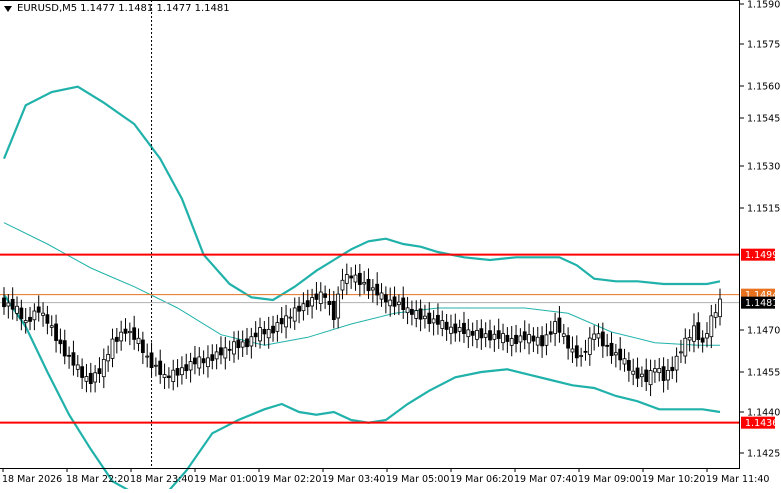 The height and width of the screenshot is (493, 781). What do you see at coordinates (763, 87) in the screenshot?
I see `price-tick-label: 1.1560` at bounding box center [763, 87].